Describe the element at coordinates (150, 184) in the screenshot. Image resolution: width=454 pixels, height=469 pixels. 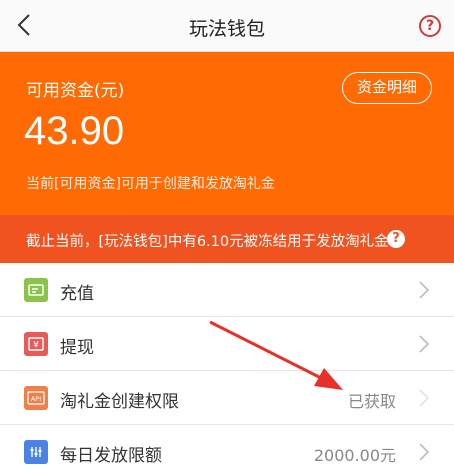
I see `available-funds-note: 当前[可用资金]可用于创建和发放淘礼金` at that location.